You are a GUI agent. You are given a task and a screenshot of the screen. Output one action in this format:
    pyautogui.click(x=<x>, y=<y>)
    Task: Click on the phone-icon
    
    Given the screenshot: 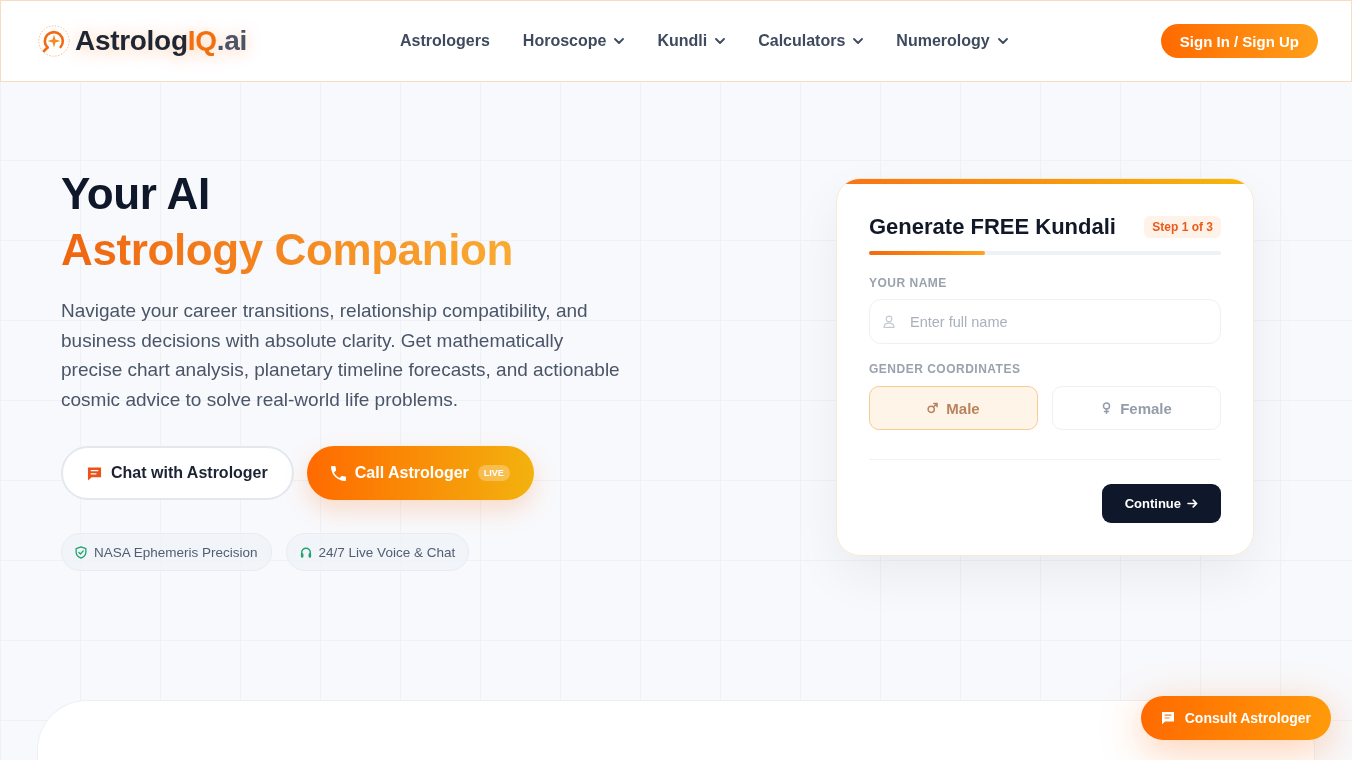 What is the action you would take?
    pyautogui.click(x=338, y=473)
    